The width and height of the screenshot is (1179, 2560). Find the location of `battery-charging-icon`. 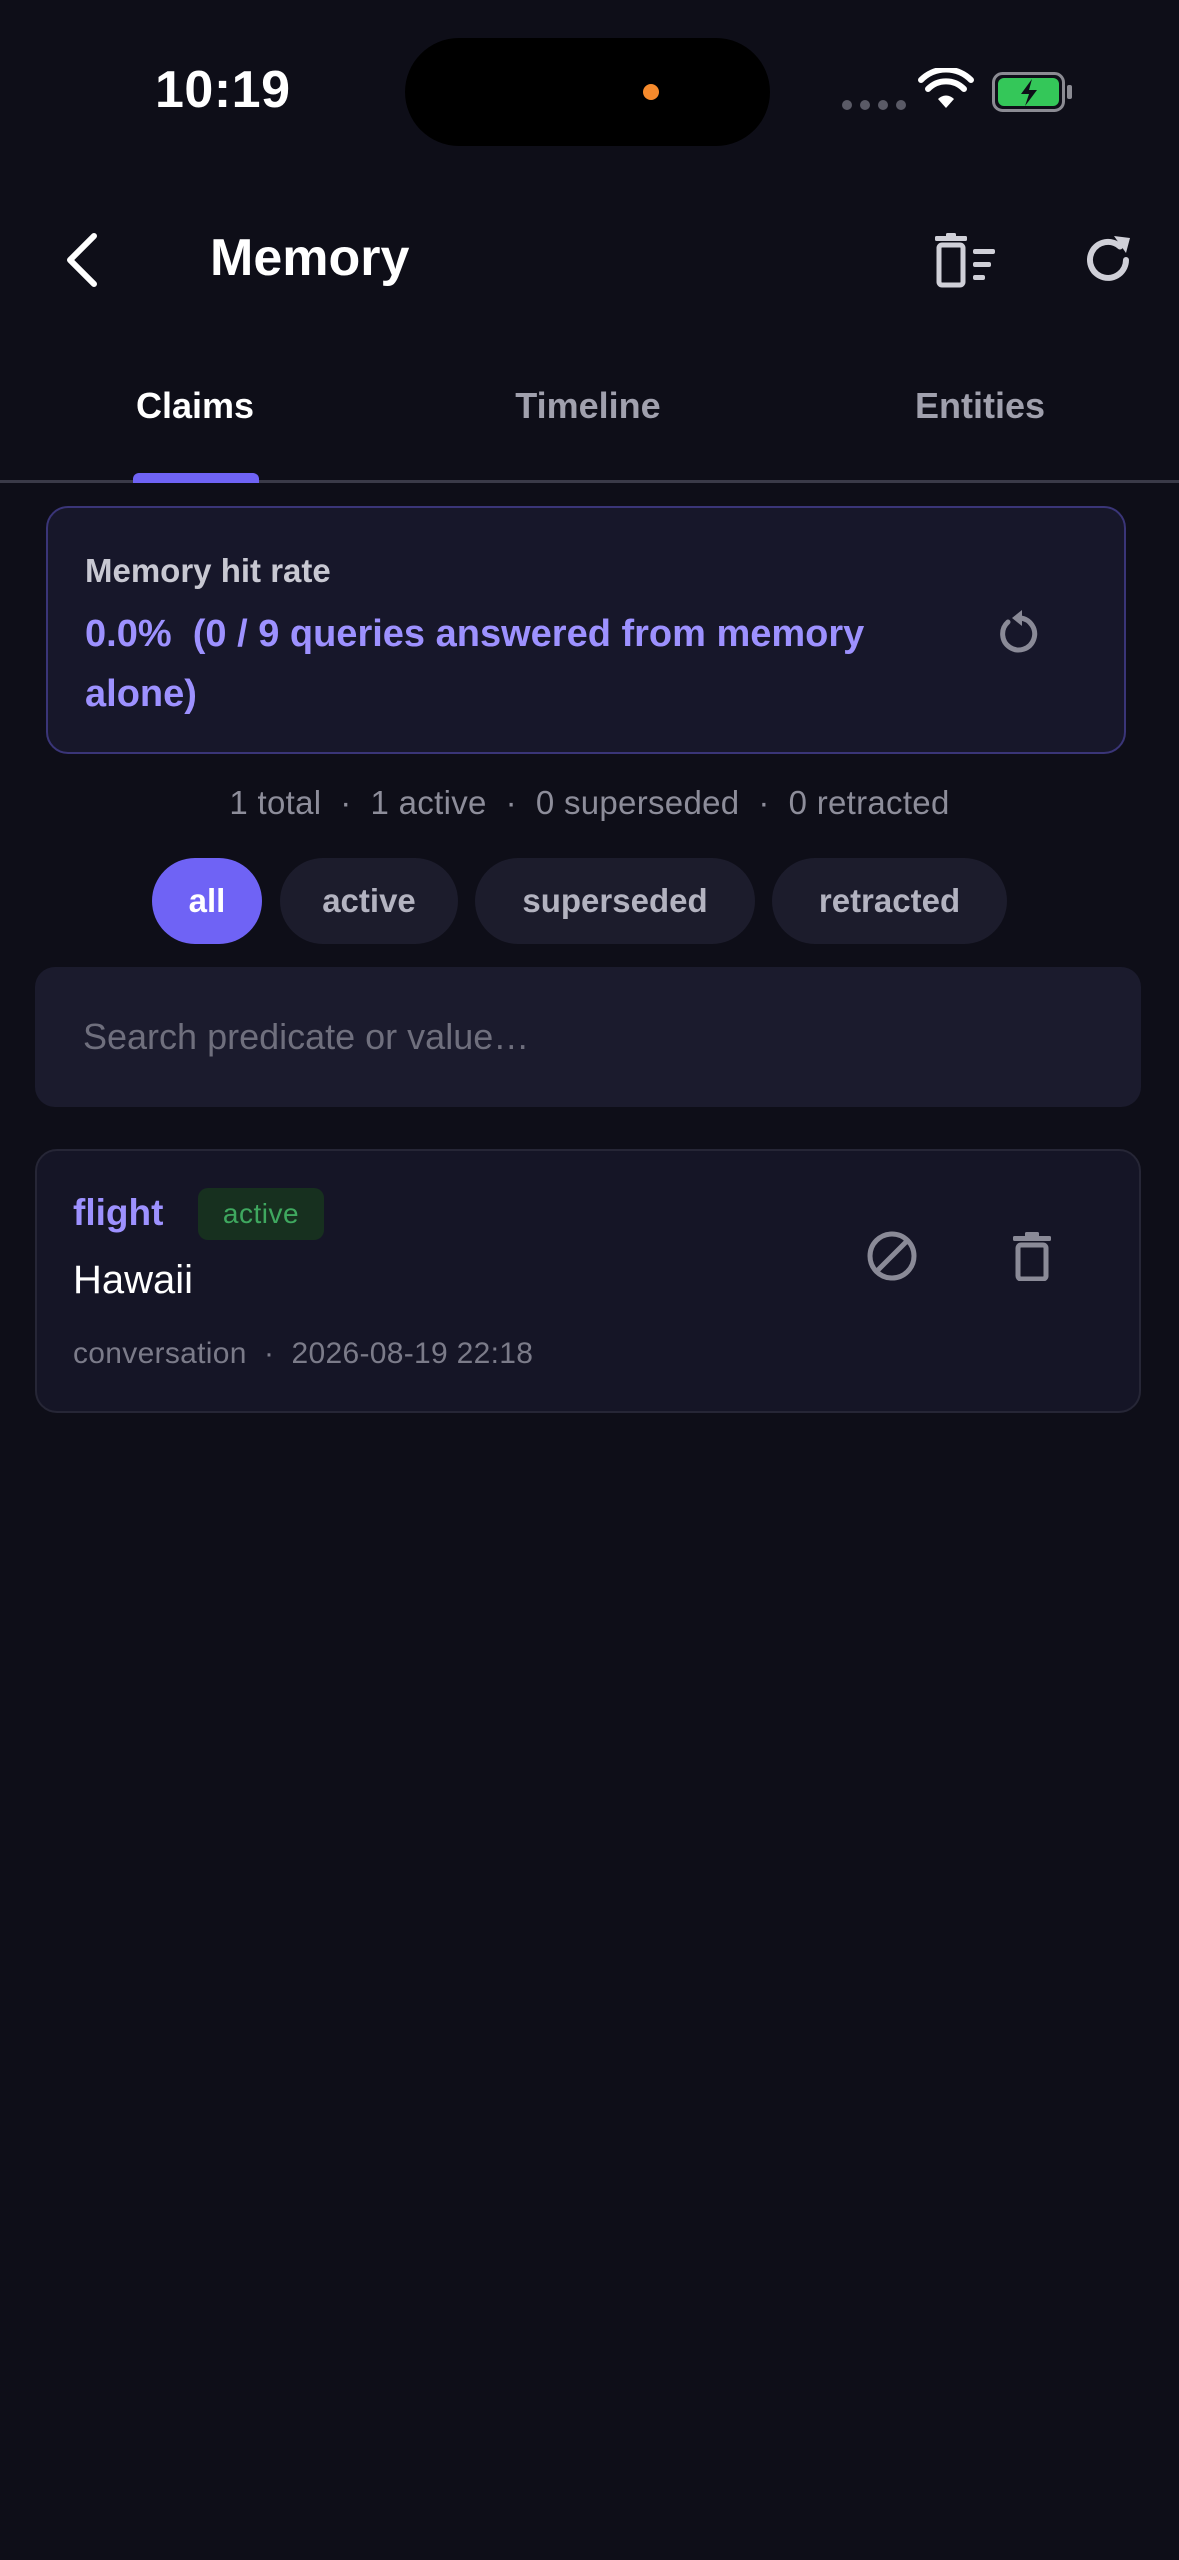

battery-charging-icon is located at coordinates (1032, 92).